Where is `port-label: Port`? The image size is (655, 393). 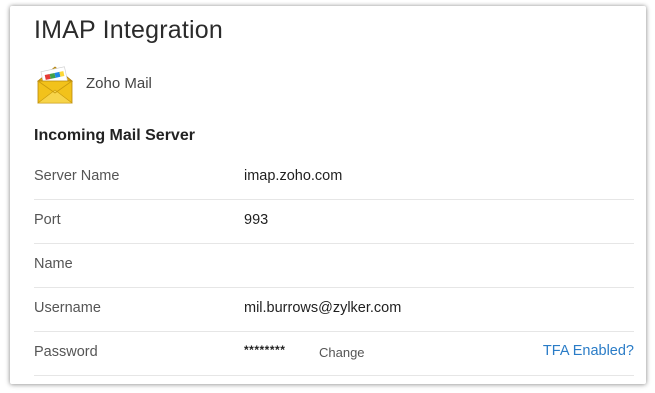
port-label: Port is located at coordinates (47, 220).